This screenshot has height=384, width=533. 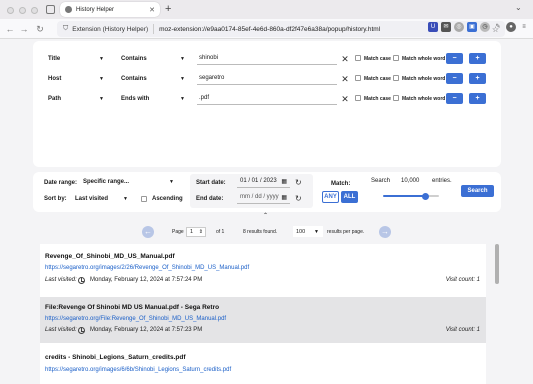 What do you see at coordinates (92, 198) in the screenshot?
I see `sort-value: Last visited` at bounding box center [92, 198].